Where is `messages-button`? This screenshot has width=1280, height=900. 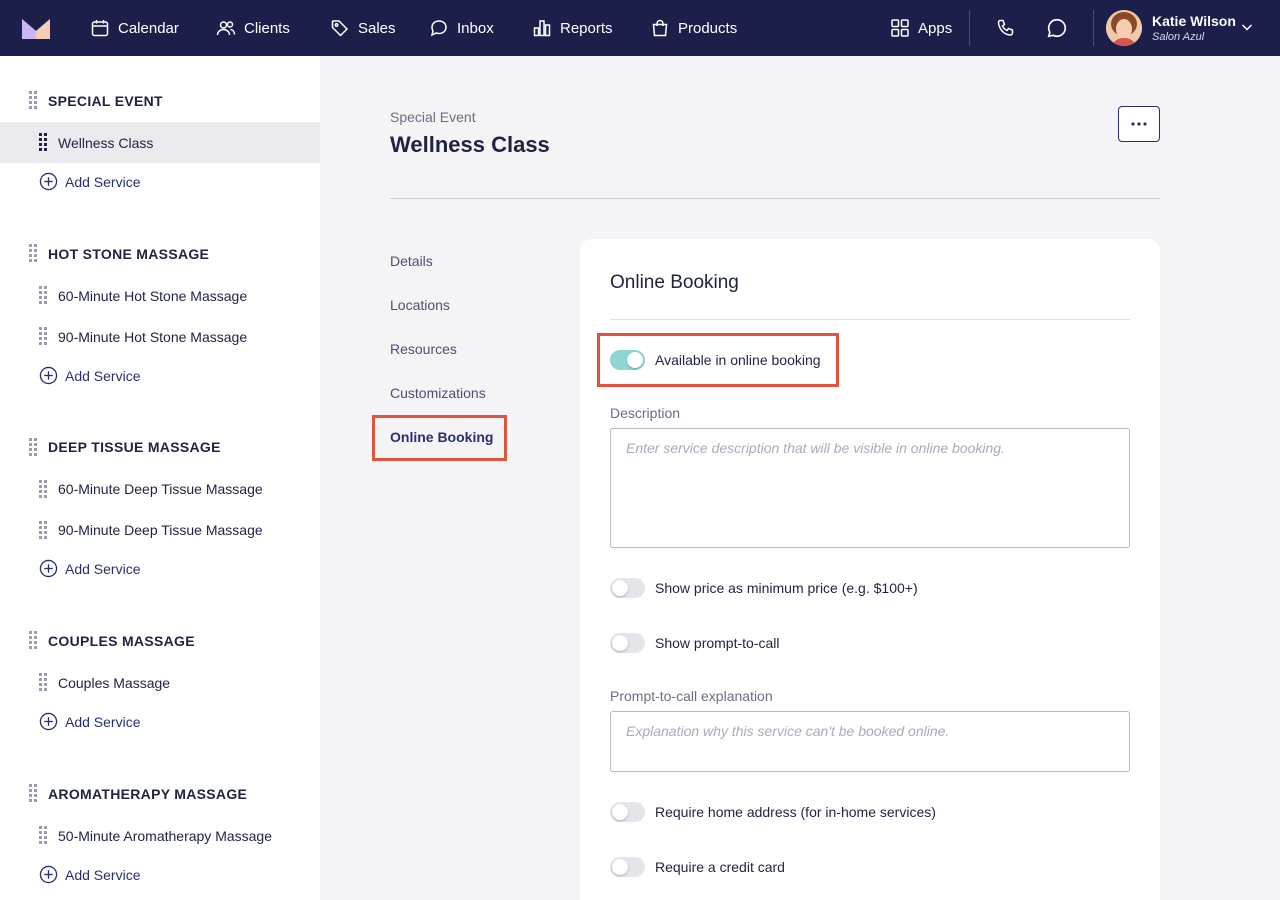
messages-button is located at coordinates (1057, 28).